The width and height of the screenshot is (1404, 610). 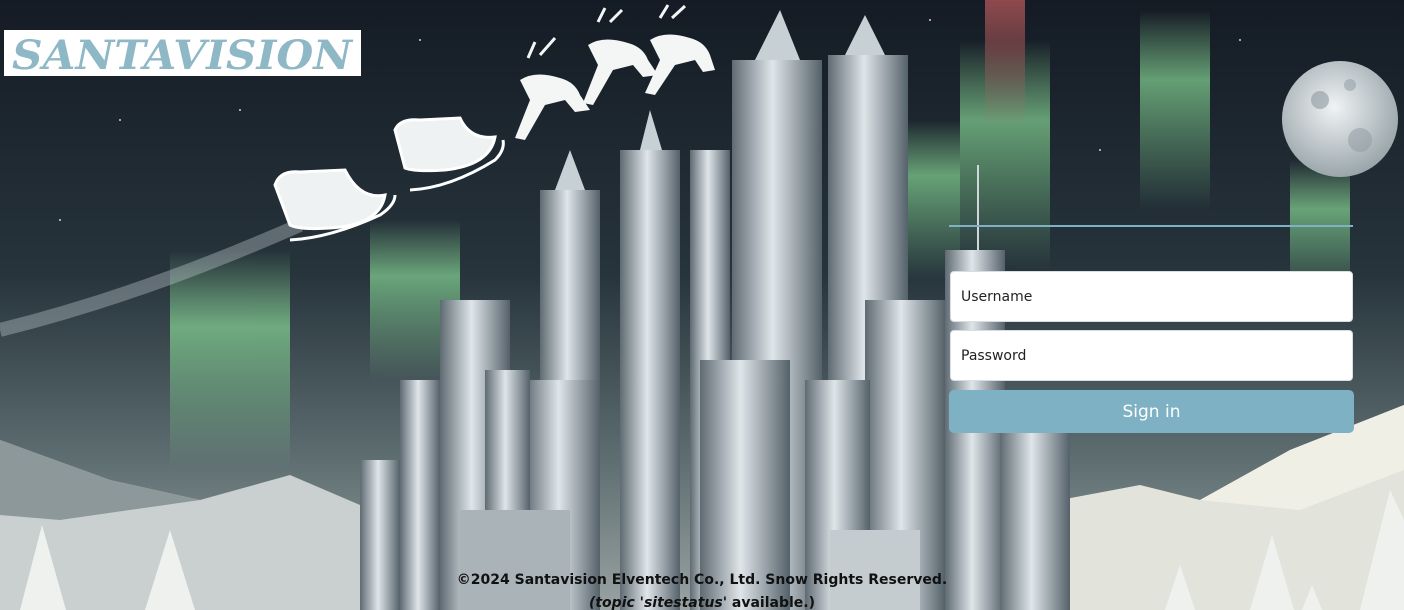 I want to click on username-input, so click(x=1151, y=296).